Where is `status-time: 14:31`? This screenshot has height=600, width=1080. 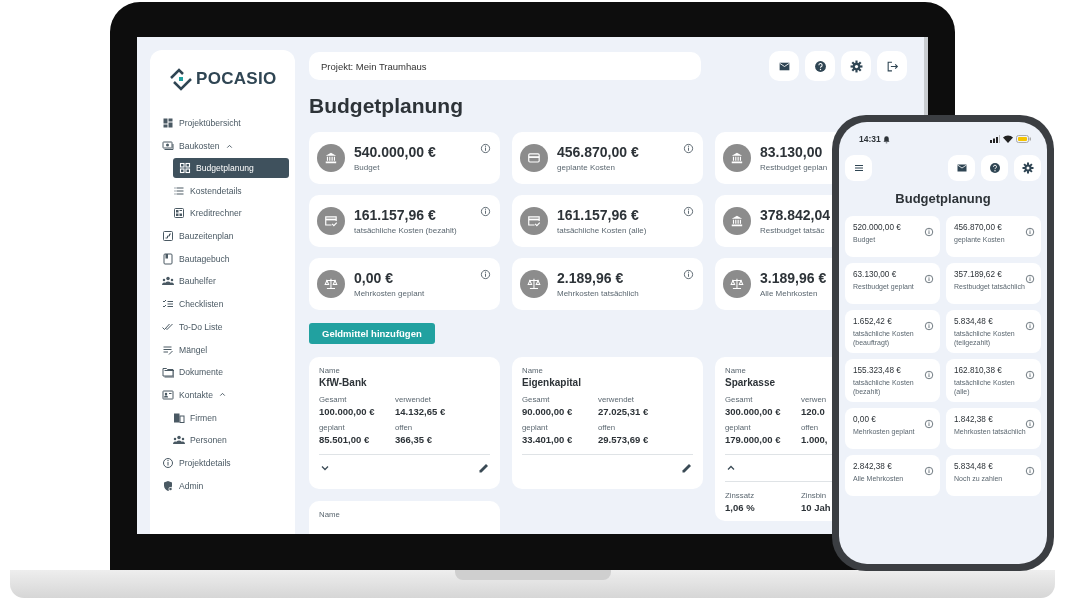
status-time: 14:31 is located at coordinates (870, 139).